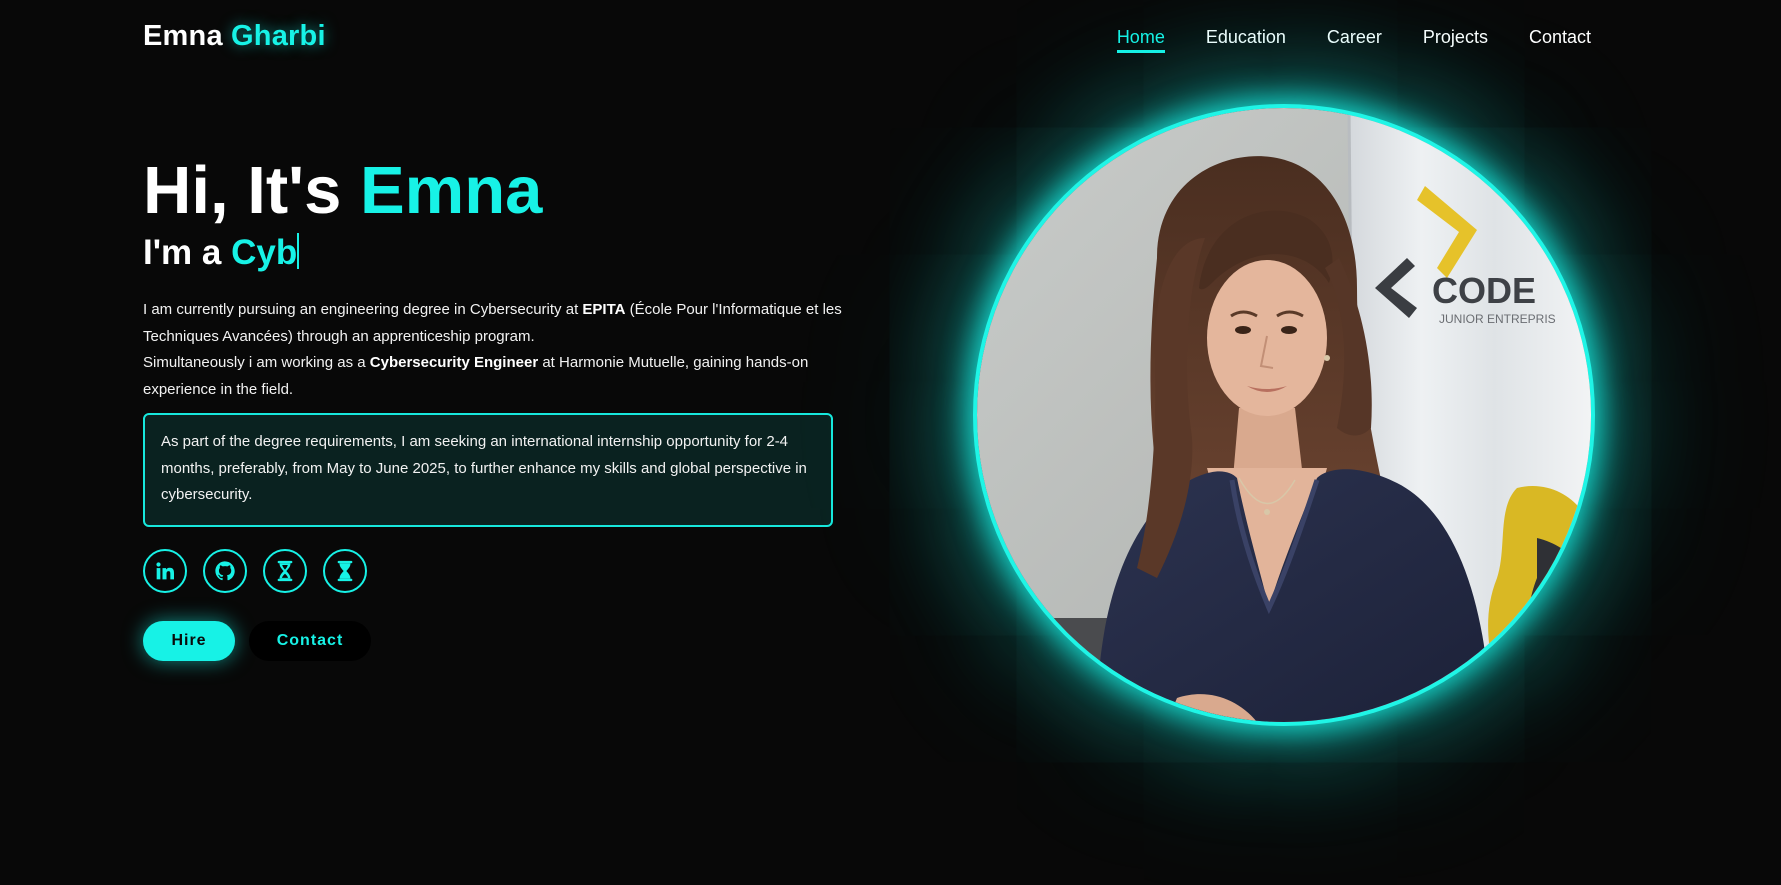  What do you see at coordinates (256, 362) in the screenshot?
I see `bio-text: Simultaneously i am working as a` at bounding box center [256, 362].